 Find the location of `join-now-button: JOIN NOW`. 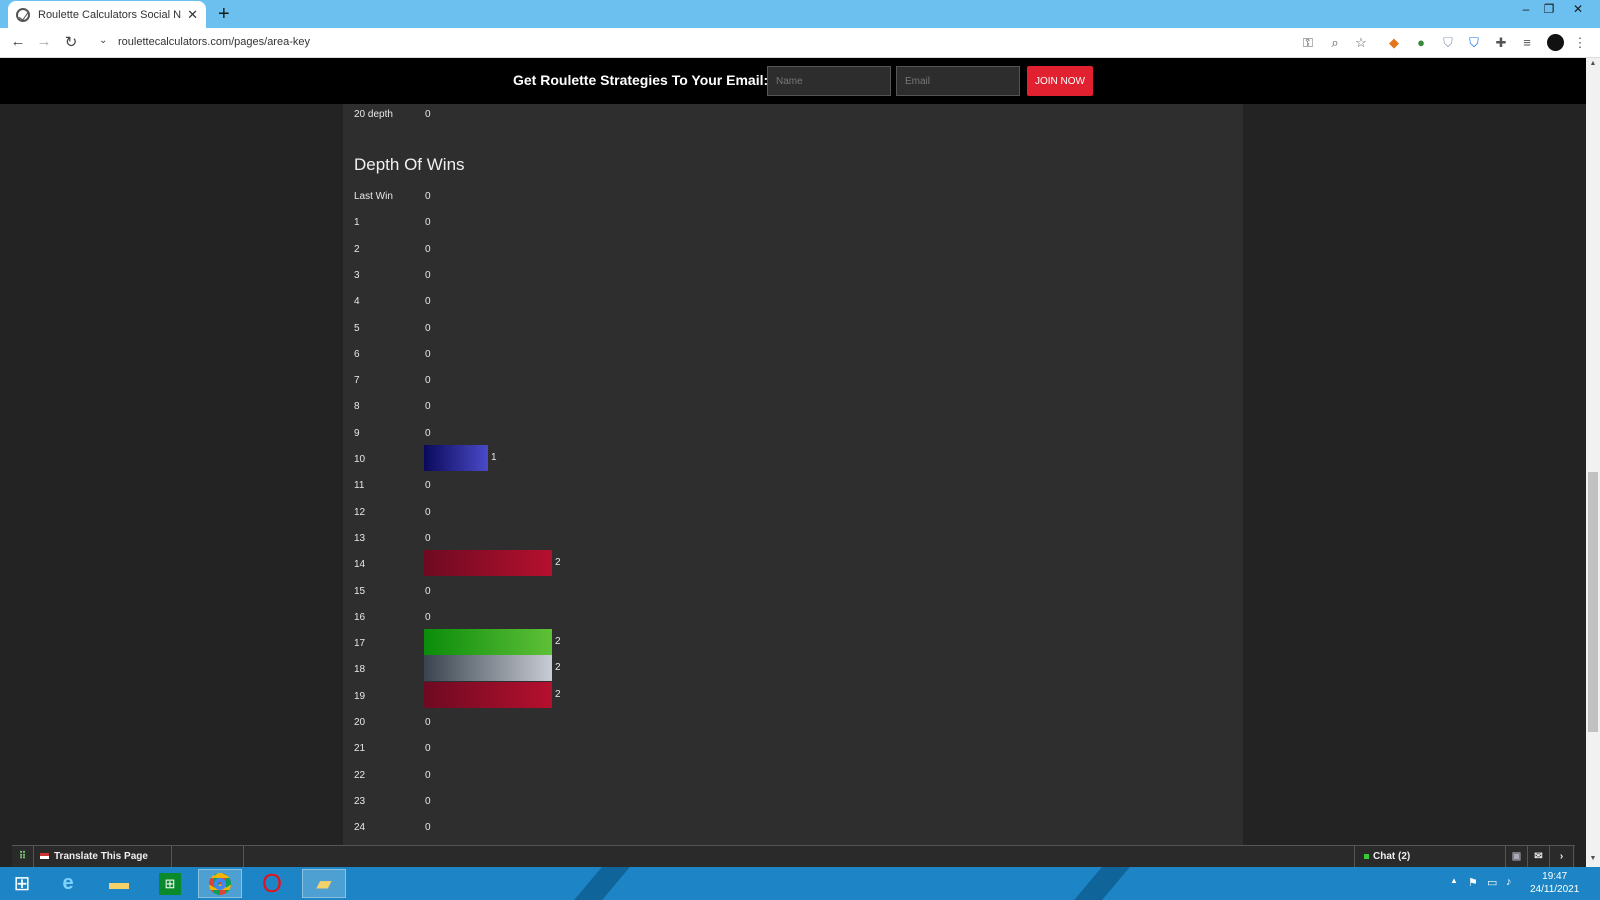

join-now-button: JOIN NOW is located at coordinates (1060, 81).